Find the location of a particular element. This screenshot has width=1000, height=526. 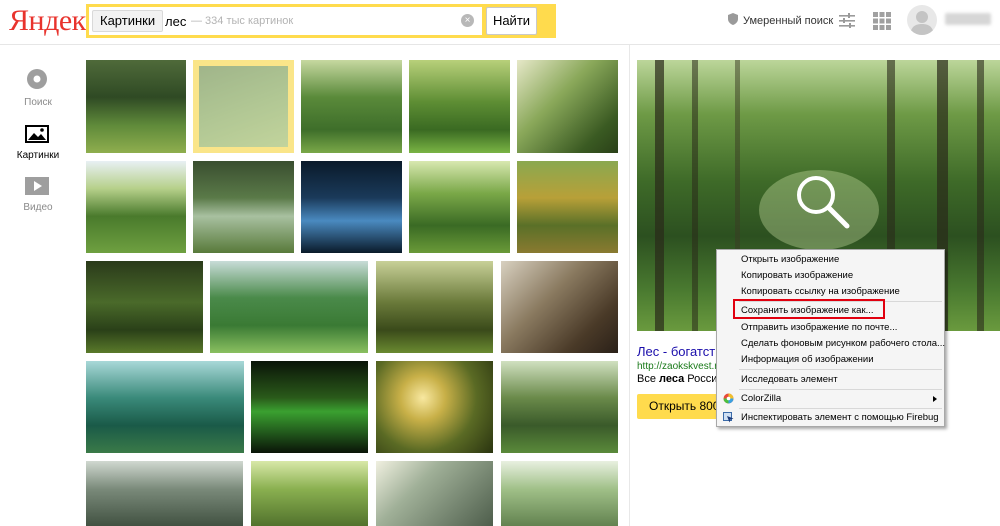

user-silhouette-icon is located at coordinates (922, 23).